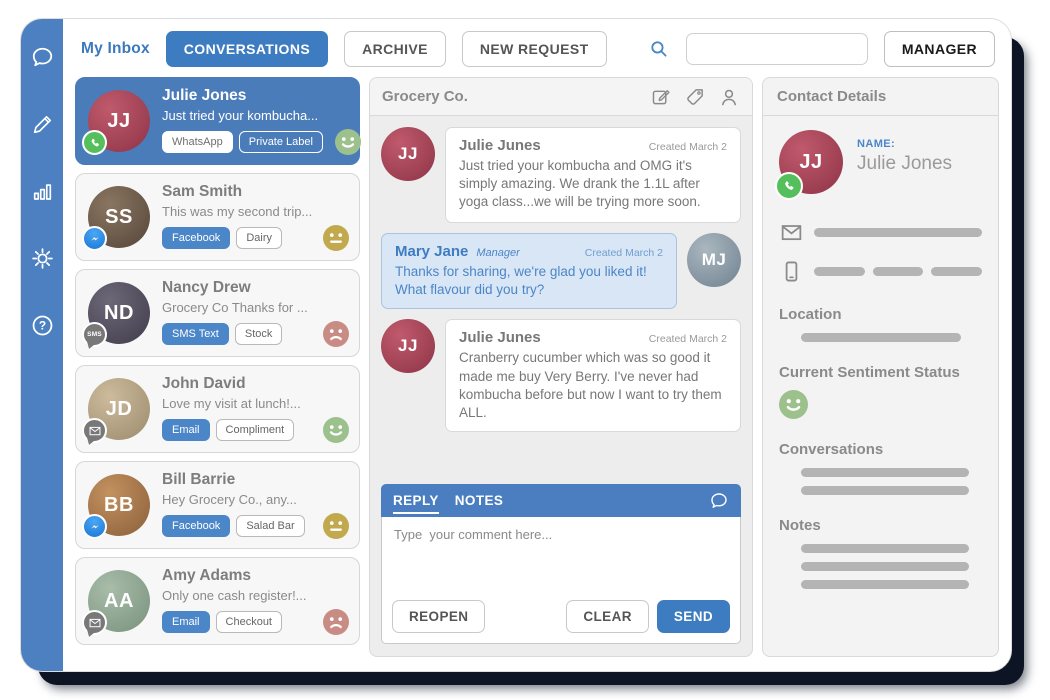 This screenshot has width=1050, height=700. I want to click on tag-badge: Private Label, so click(280, 142).